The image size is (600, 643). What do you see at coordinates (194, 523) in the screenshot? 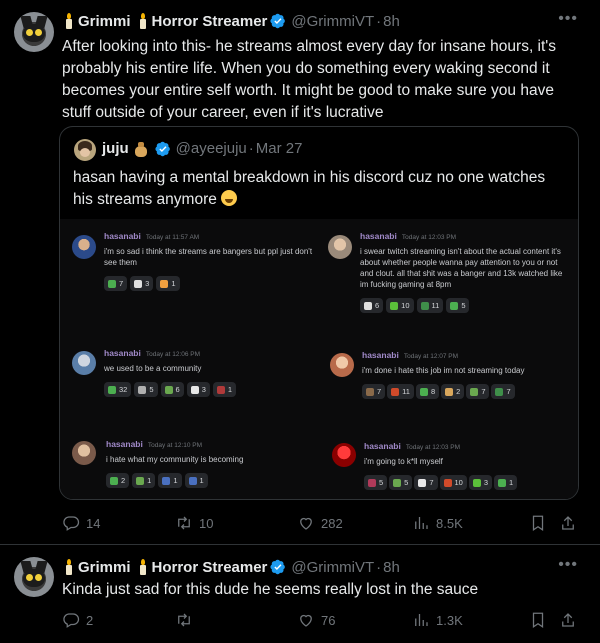
I see `retweet-button: 10` at bounding box center [194, 523].